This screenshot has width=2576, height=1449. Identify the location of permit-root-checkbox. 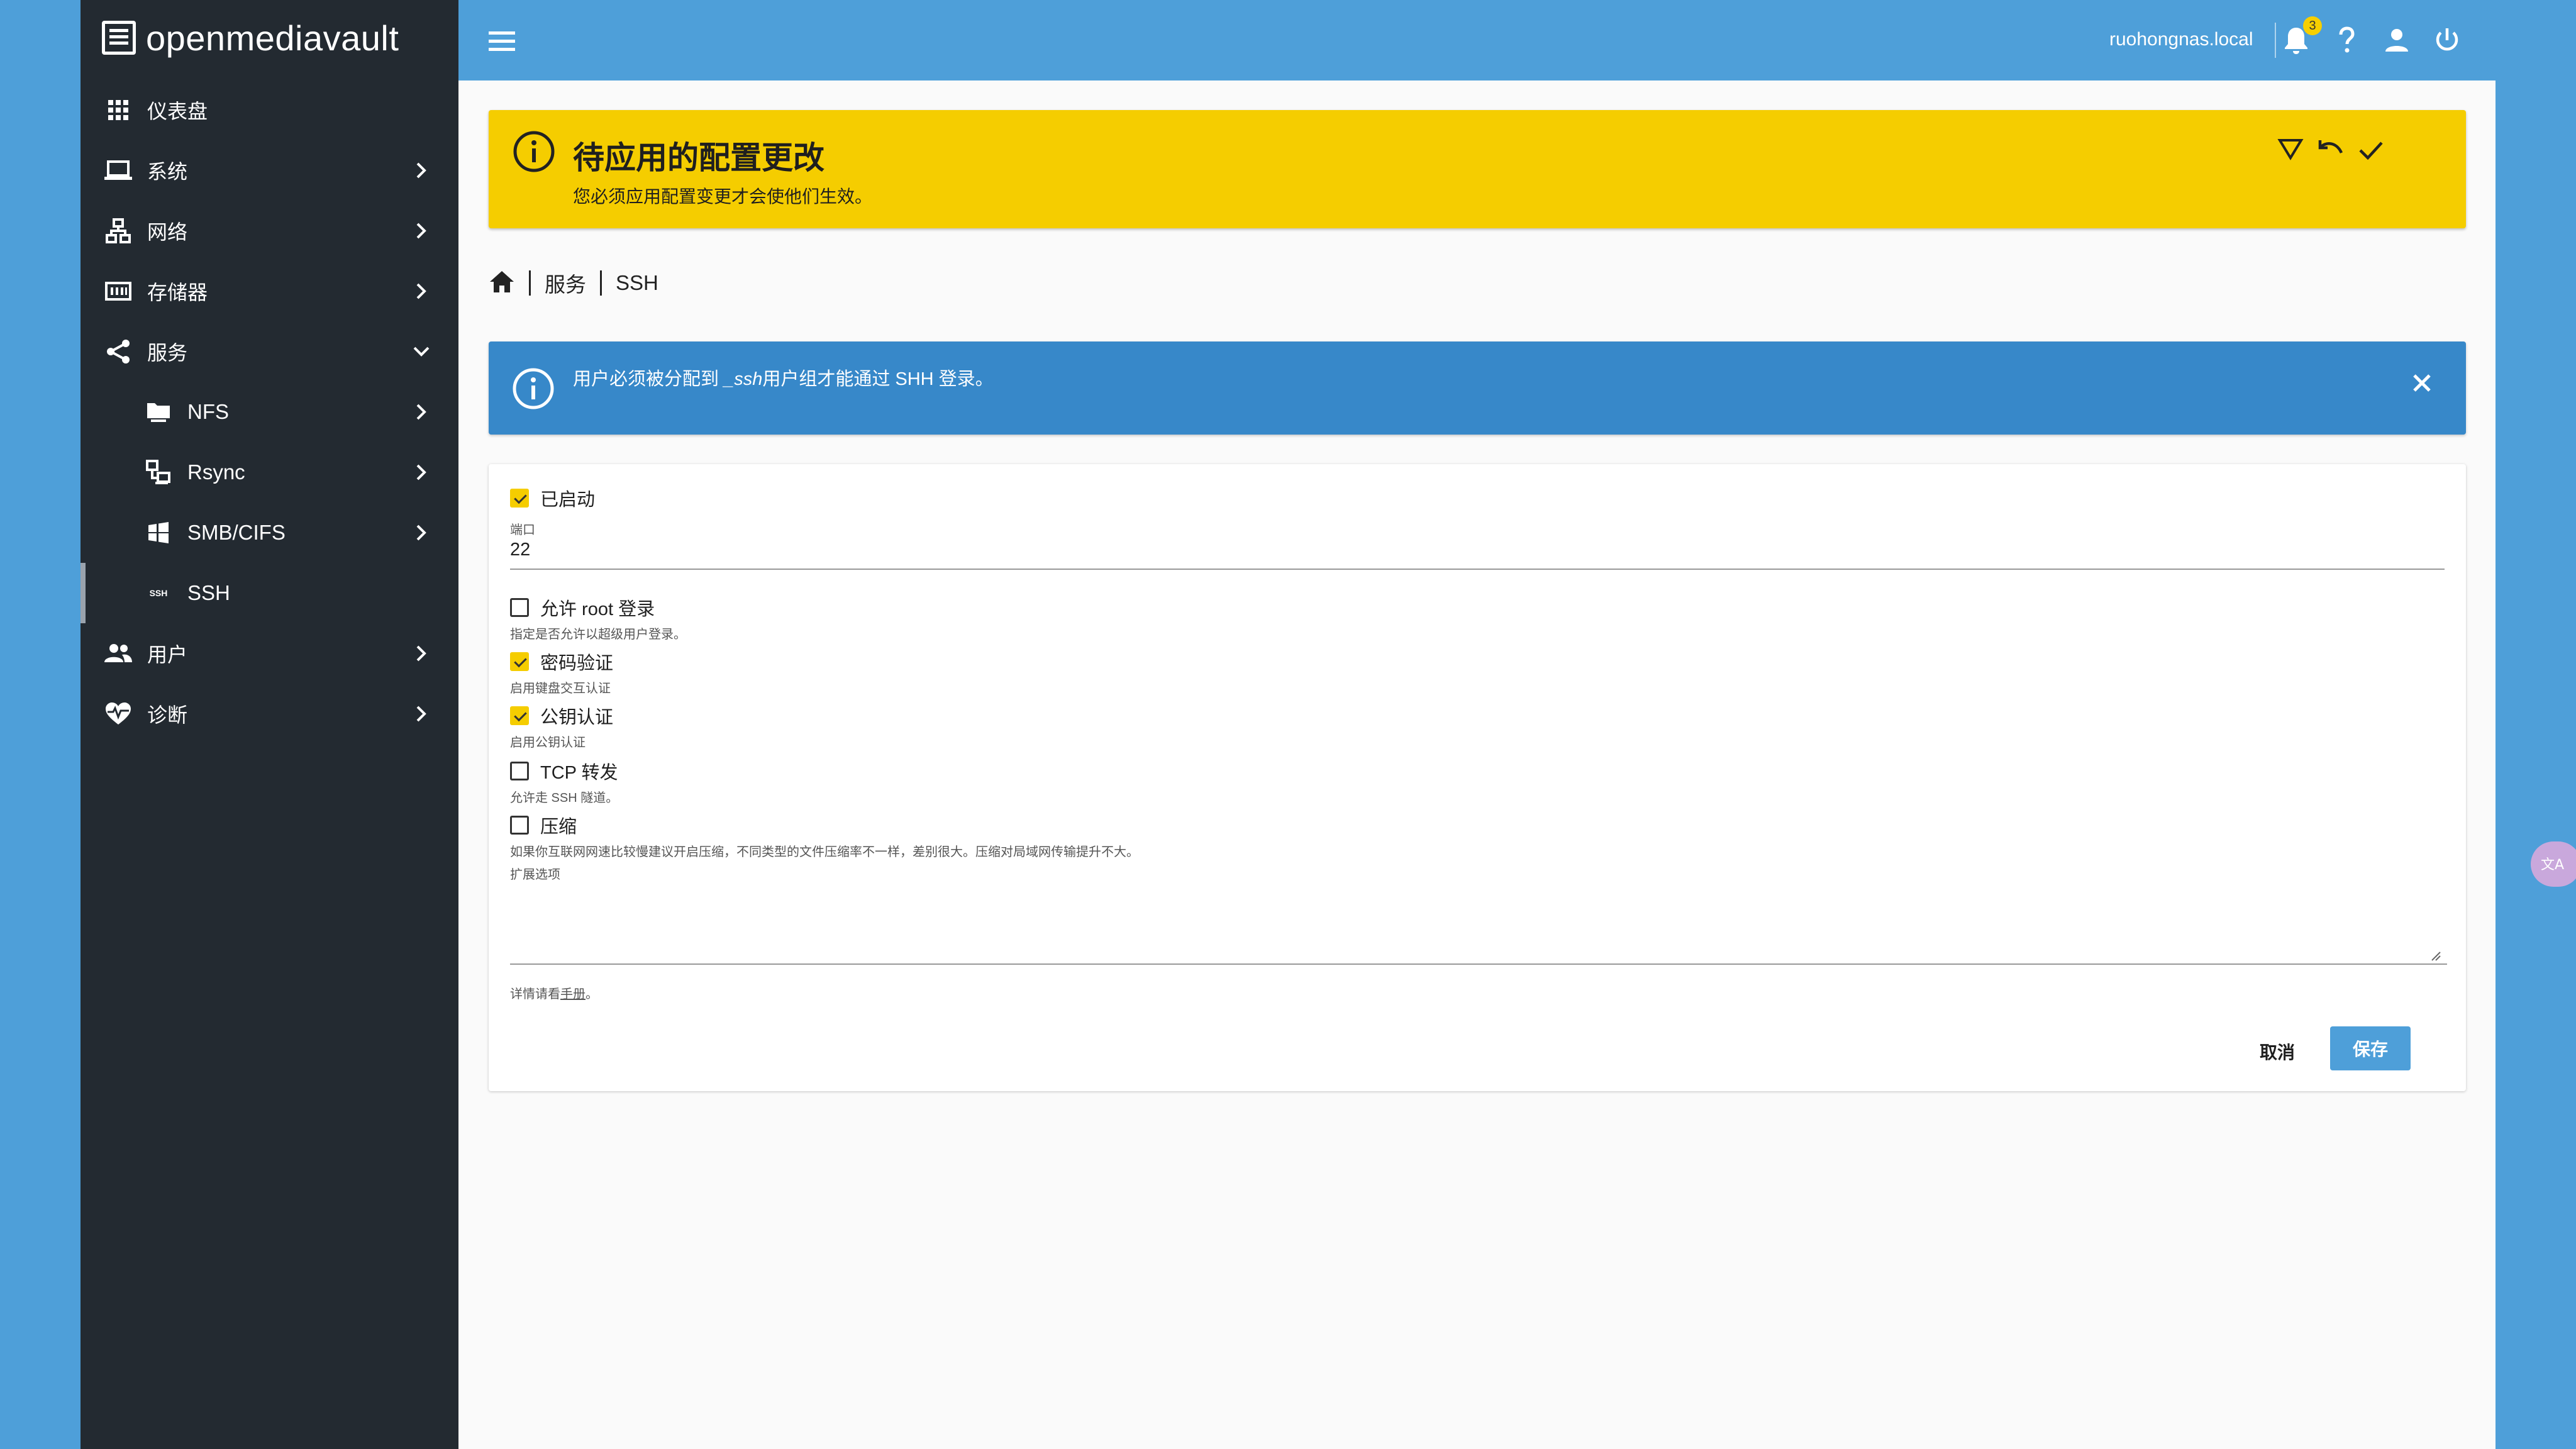
(519, 607).